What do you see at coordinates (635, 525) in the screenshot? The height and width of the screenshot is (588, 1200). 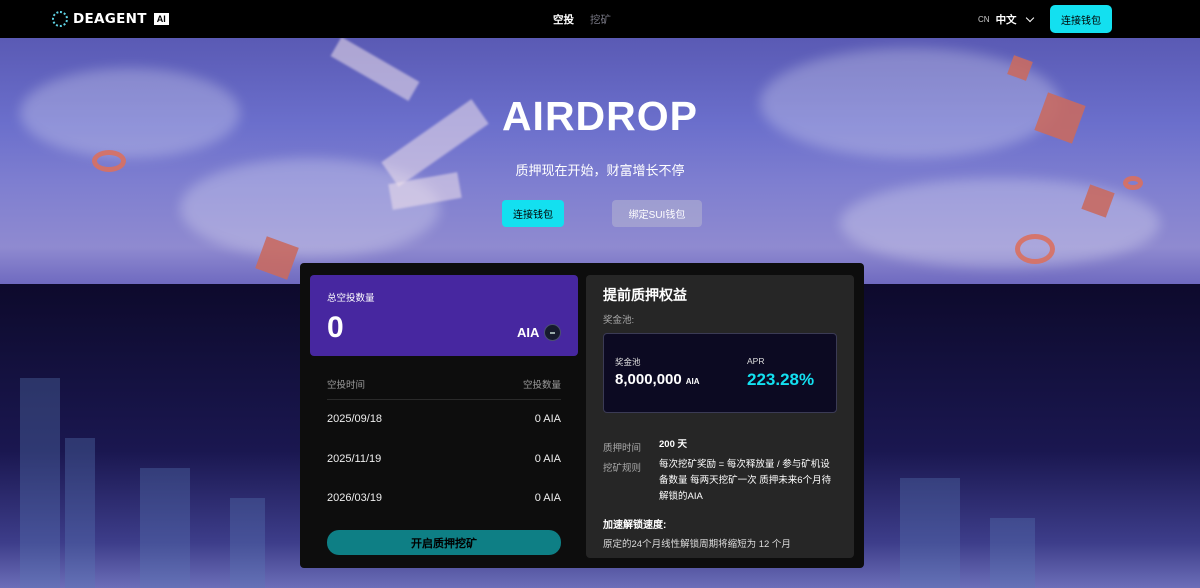 I see `accelerate-title: 加速解锁速度:` at bounding box center [635, 525].